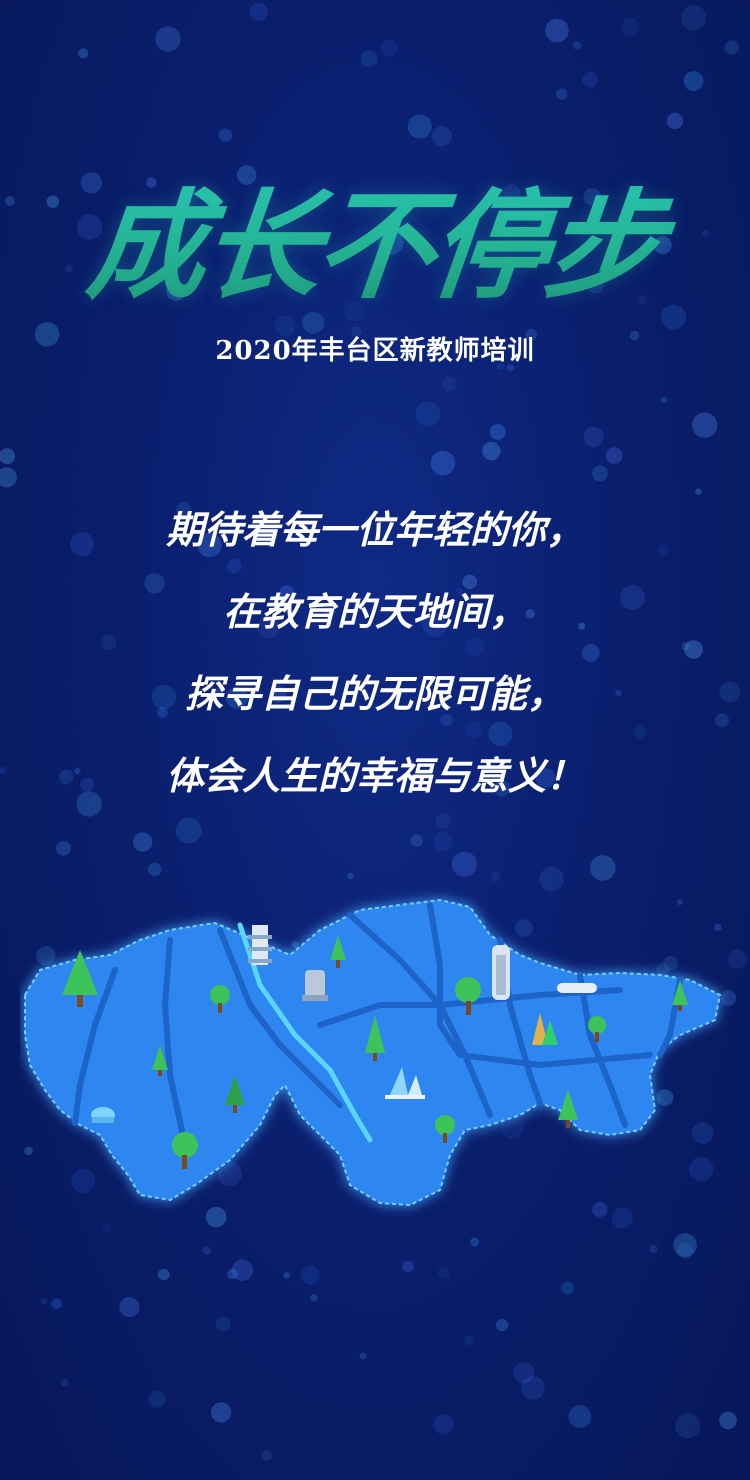 The height and width of the screenshot is (1480, 750). I want to click on message-line: 体会人生的幸福与意义！, so click(374, 775).